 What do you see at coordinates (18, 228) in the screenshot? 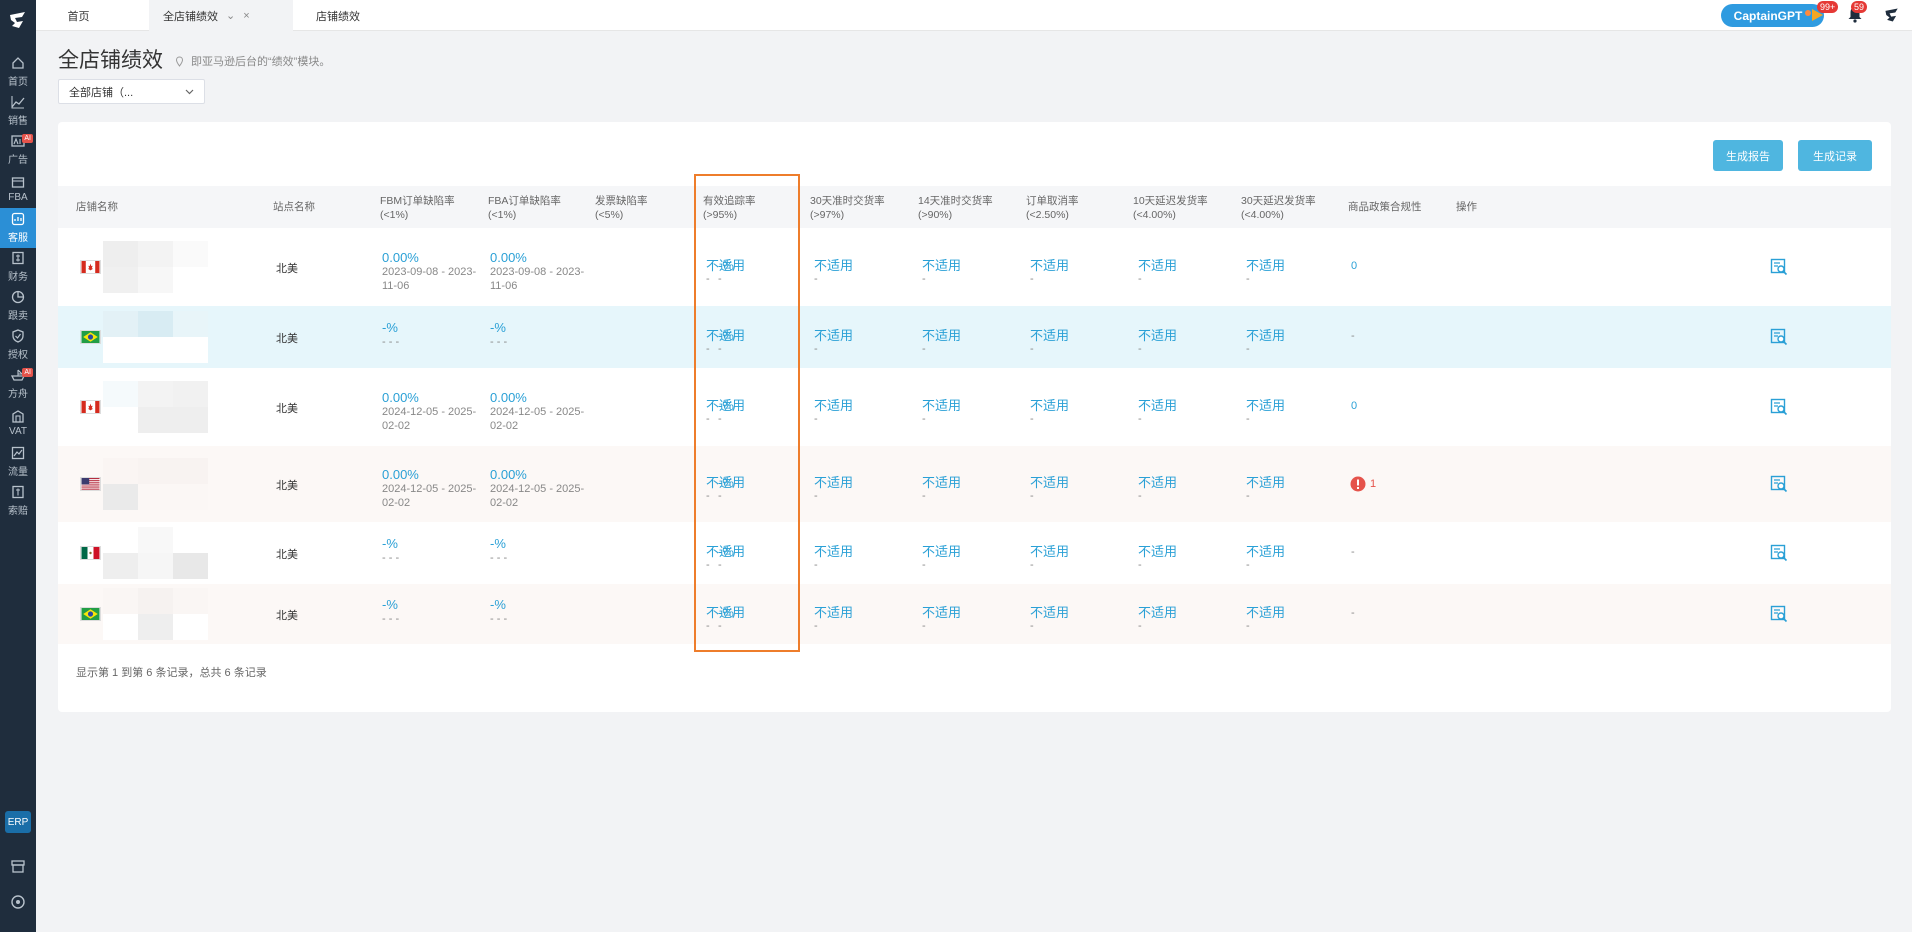
I see `sidebar-item-4: 客服` at bounding box center [18, 228].